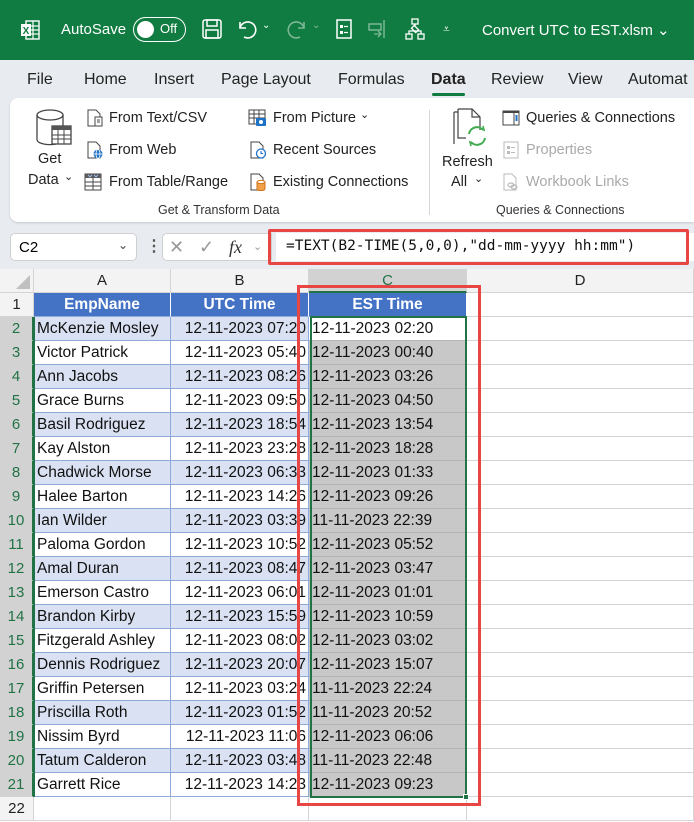 The height and width of the screenshot is (822, 694). I want to click on cancel-icon: ✕, so click(176, 247).